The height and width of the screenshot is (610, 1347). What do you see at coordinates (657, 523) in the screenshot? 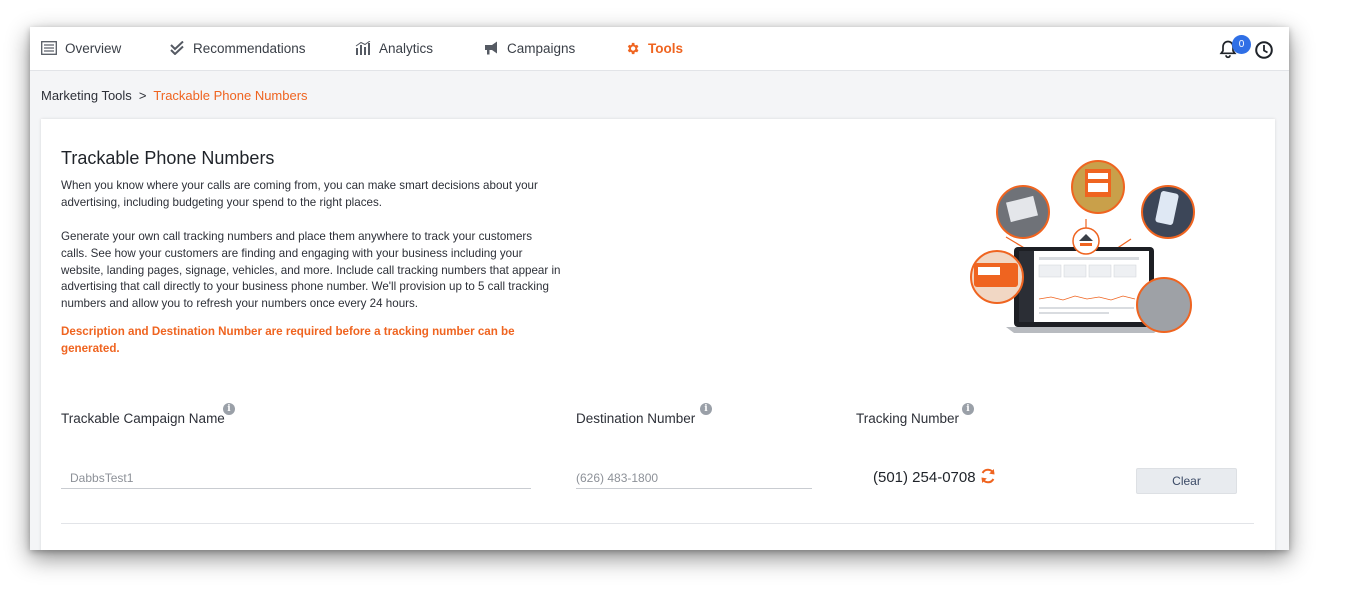
I see `row-divider` at bounding box center [657, 523].